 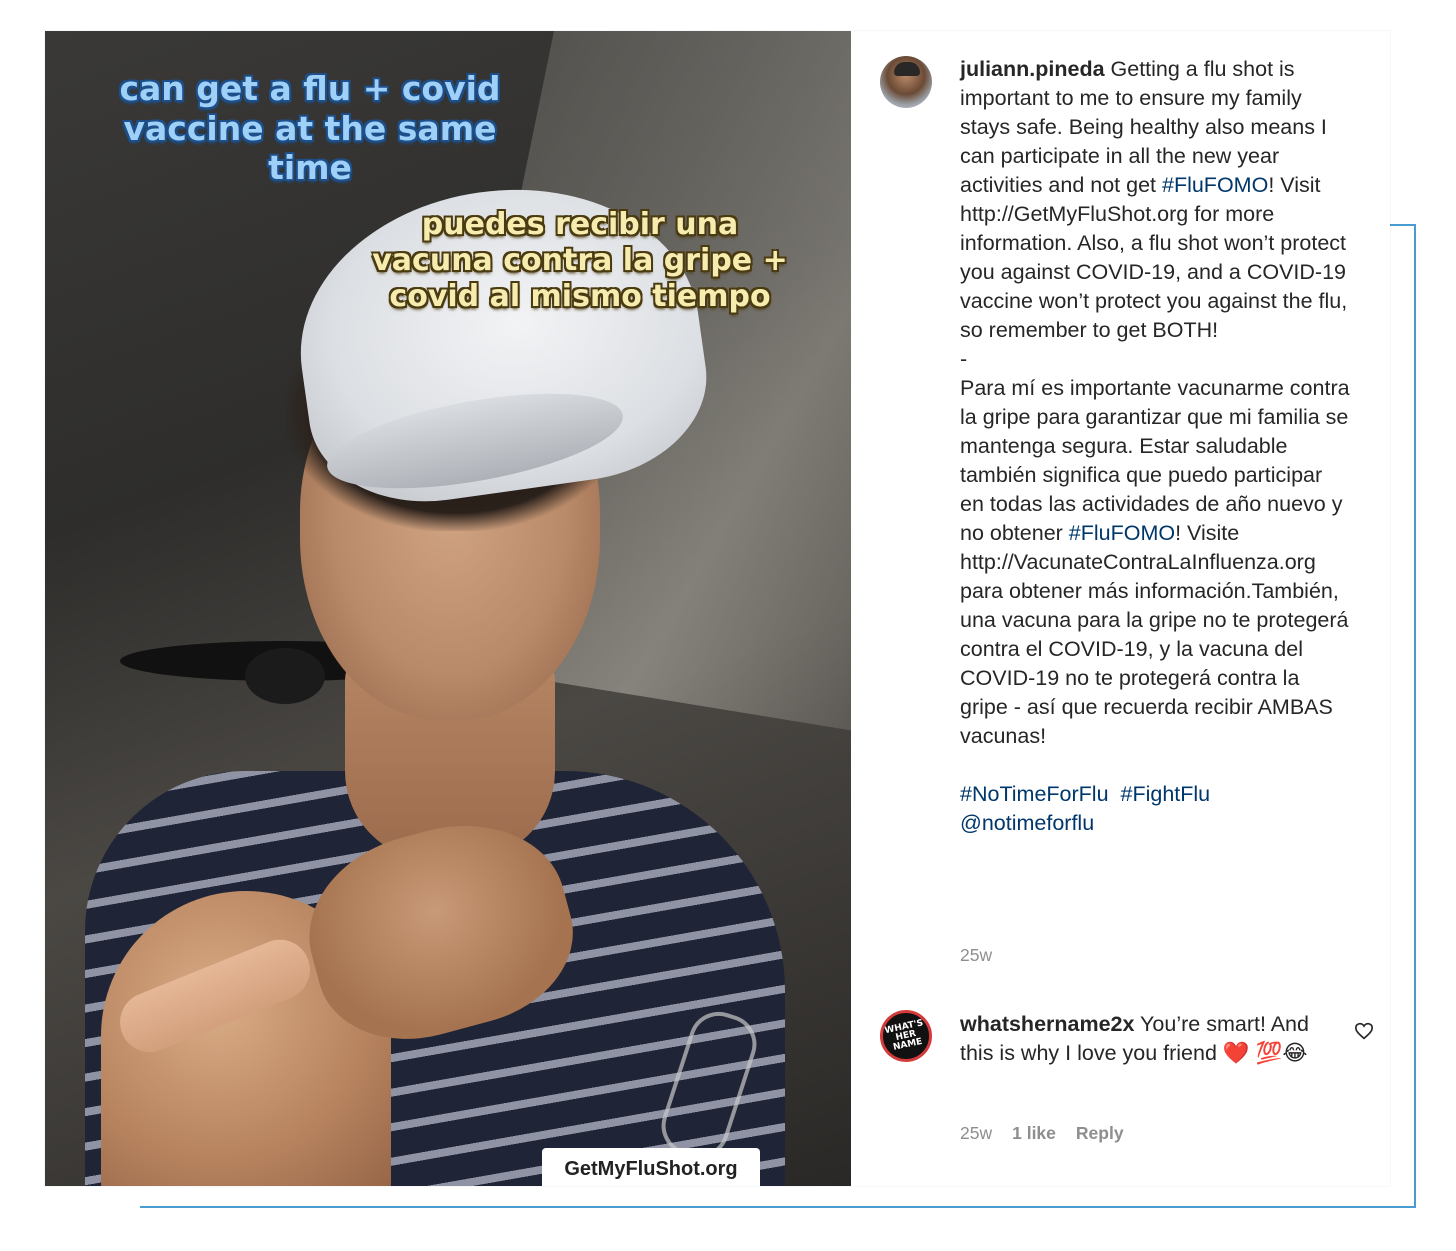 What do you see at coordinates (906, 82) in the screenshot?
I see `author-avatar` at bounding box center [906, 82].